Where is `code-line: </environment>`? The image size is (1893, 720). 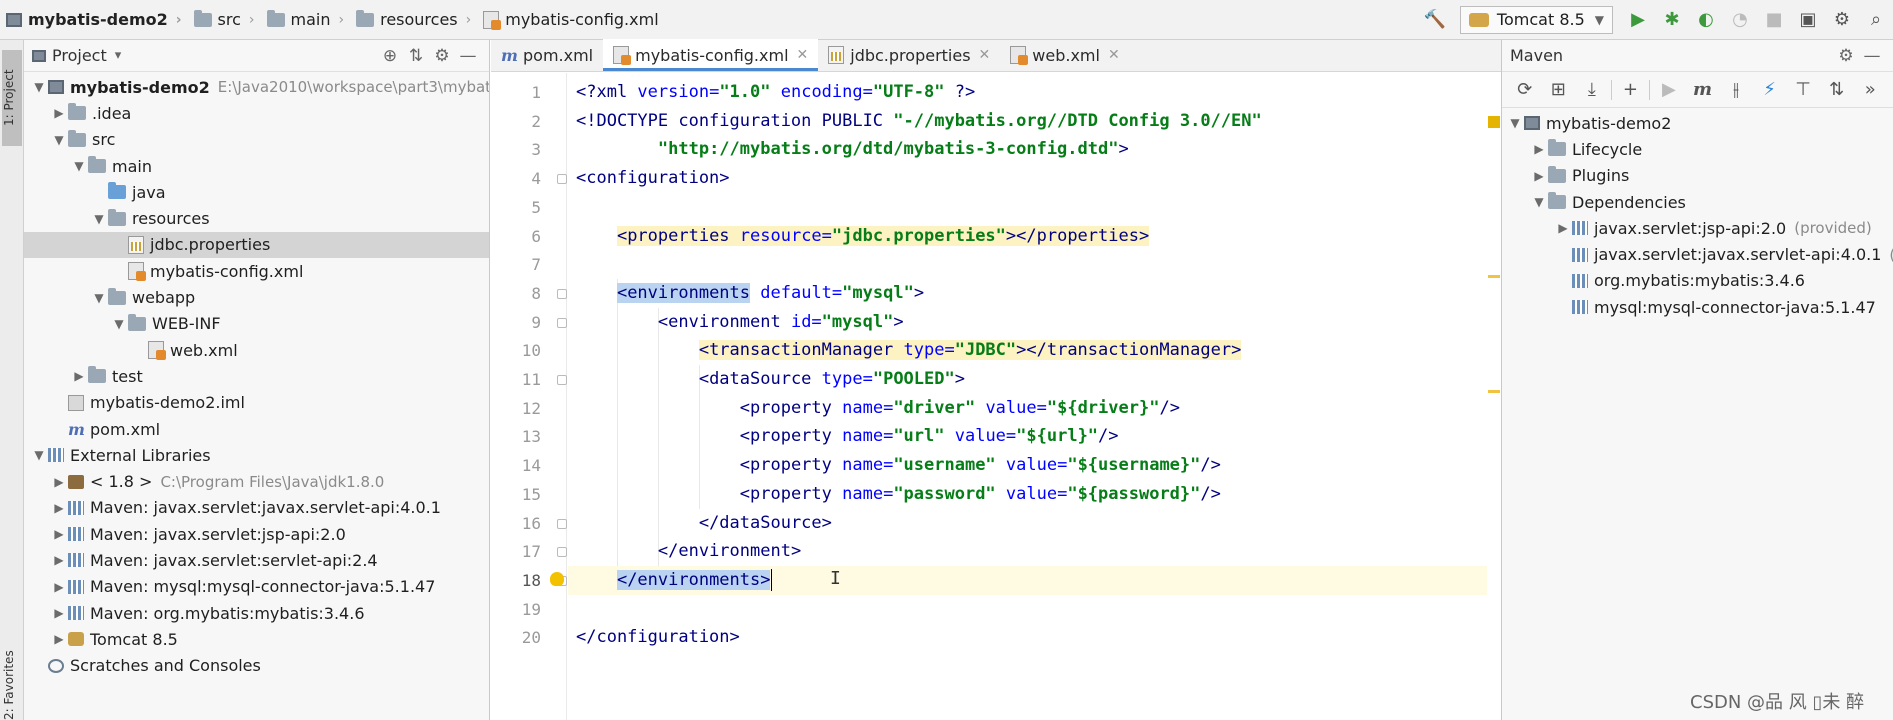 code-line: </environment> is located at coordinates (1027, 551).